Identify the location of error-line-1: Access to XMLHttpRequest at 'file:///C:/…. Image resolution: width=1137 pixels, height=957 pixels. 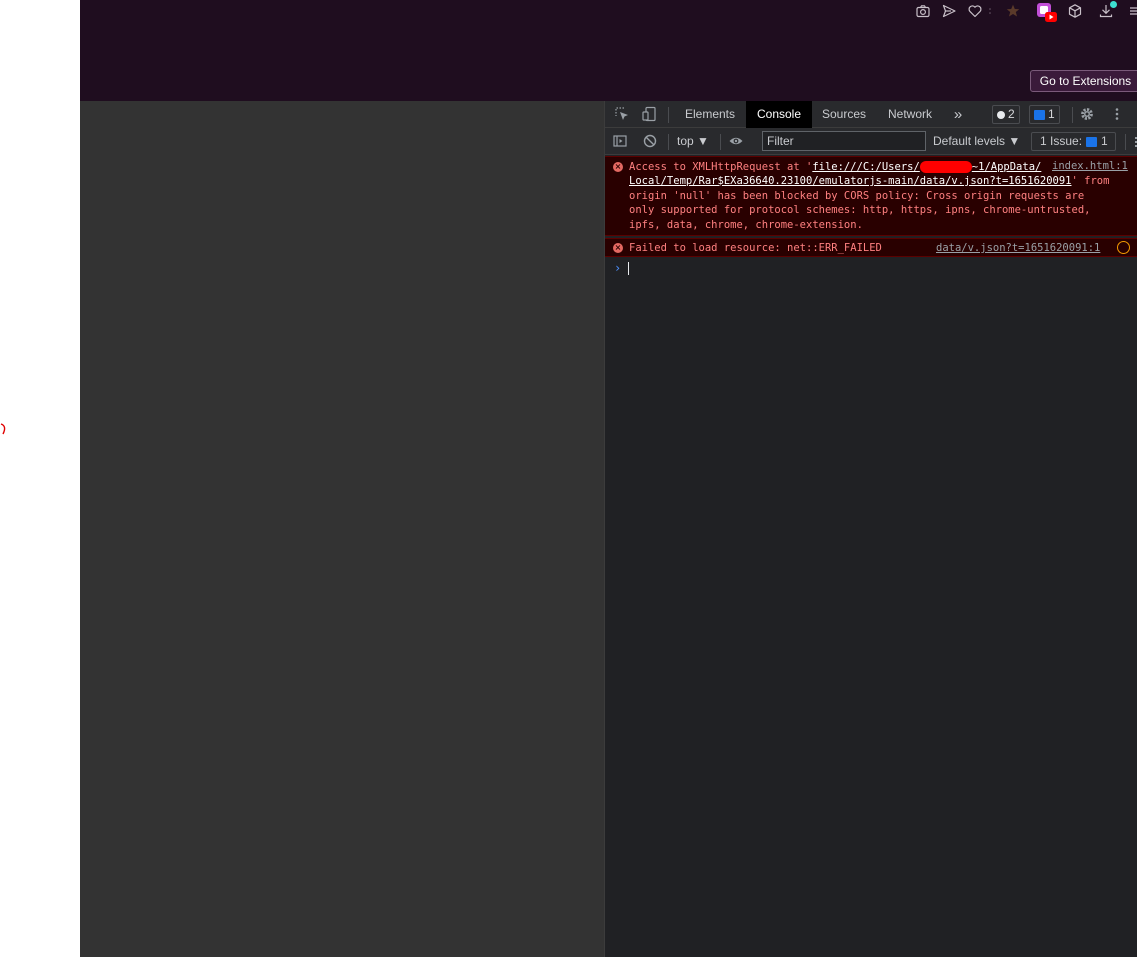
(835, 167).